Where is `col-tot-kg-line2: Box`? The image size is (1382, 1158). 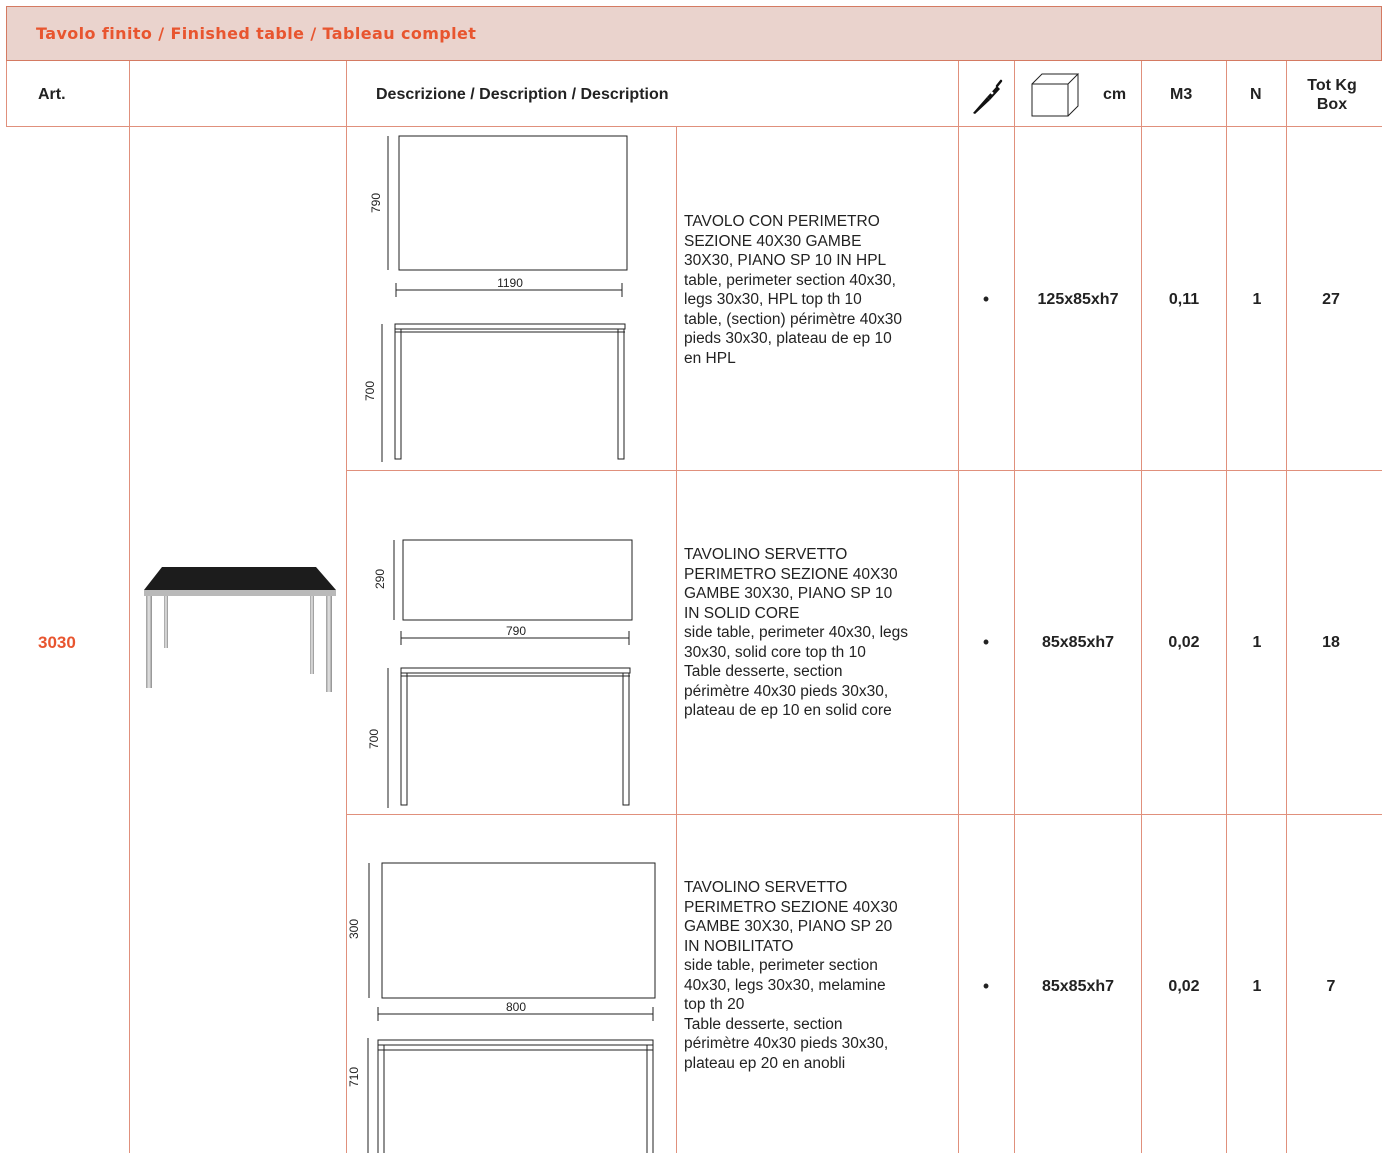 col-tot-kg-line2: Box is located at coordinates (1332, 104).